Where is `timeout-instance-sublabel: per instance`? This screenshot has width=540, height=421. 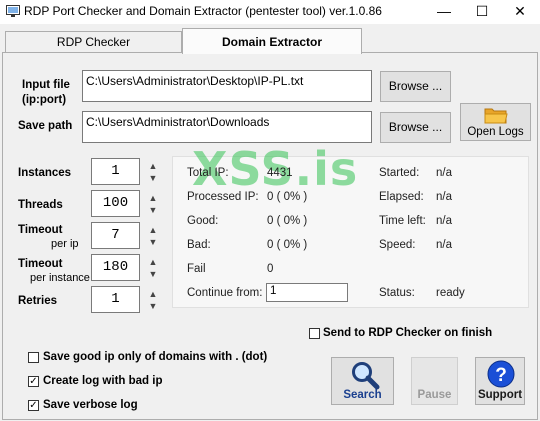
timeout-instance-sublabel: per instance is located at coordinates (60, 278).